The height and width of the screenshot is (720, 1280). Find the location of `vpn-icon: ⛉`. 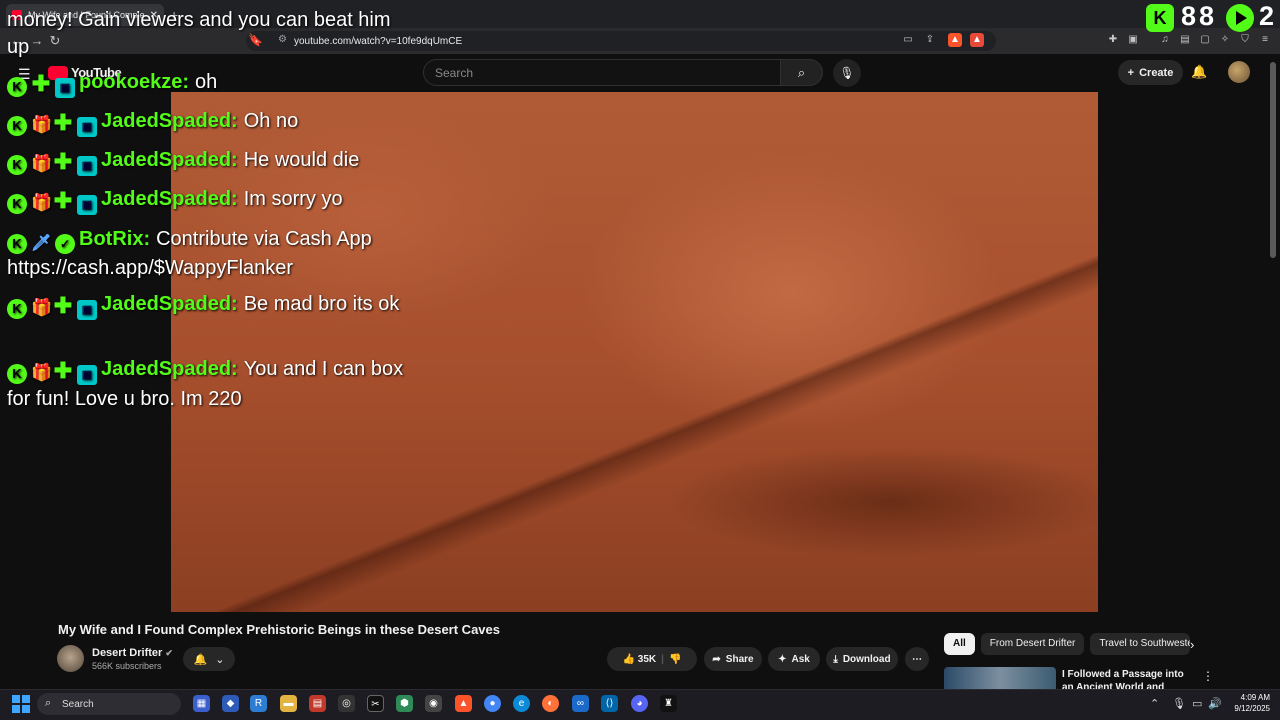

vpn-icon: ⛉ is located at coordinates (1245, 40).